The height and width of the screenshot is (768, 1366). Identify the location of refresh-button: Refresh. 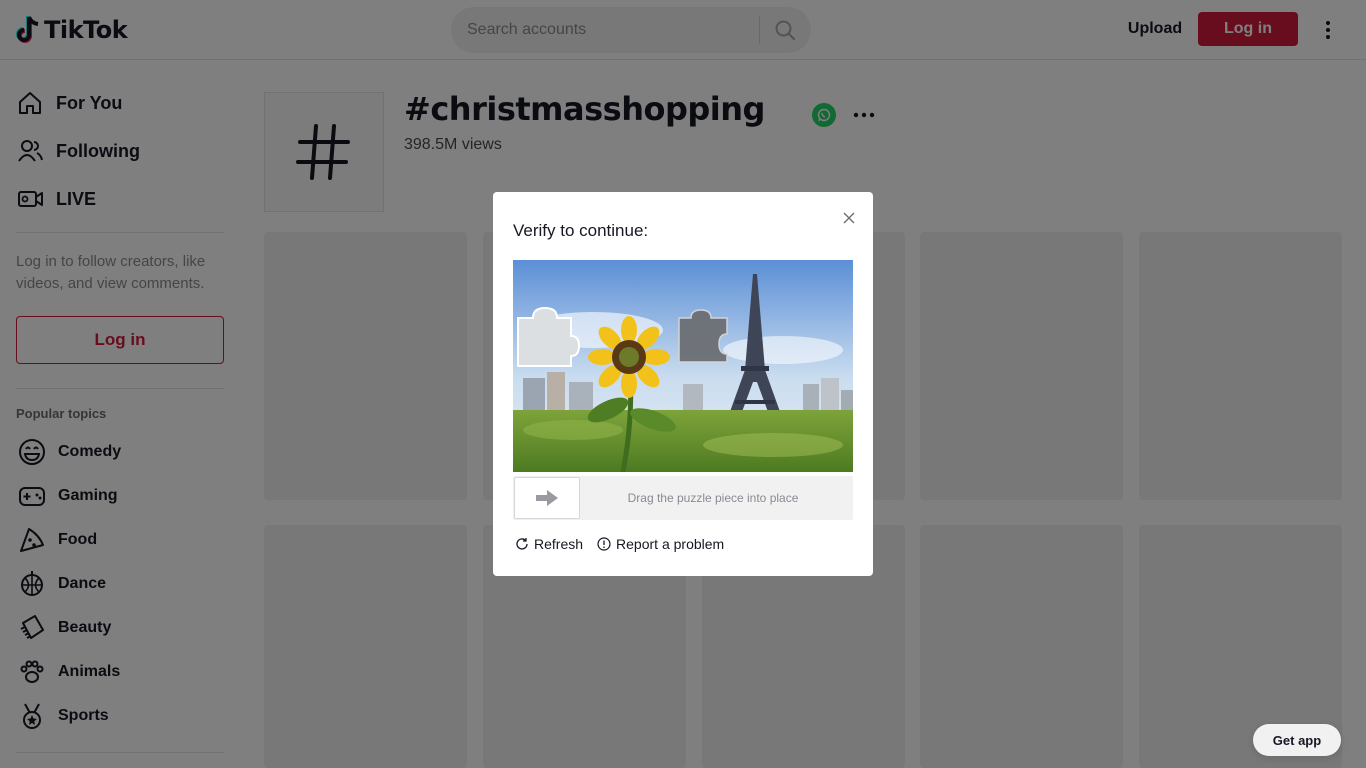
(549, 544).